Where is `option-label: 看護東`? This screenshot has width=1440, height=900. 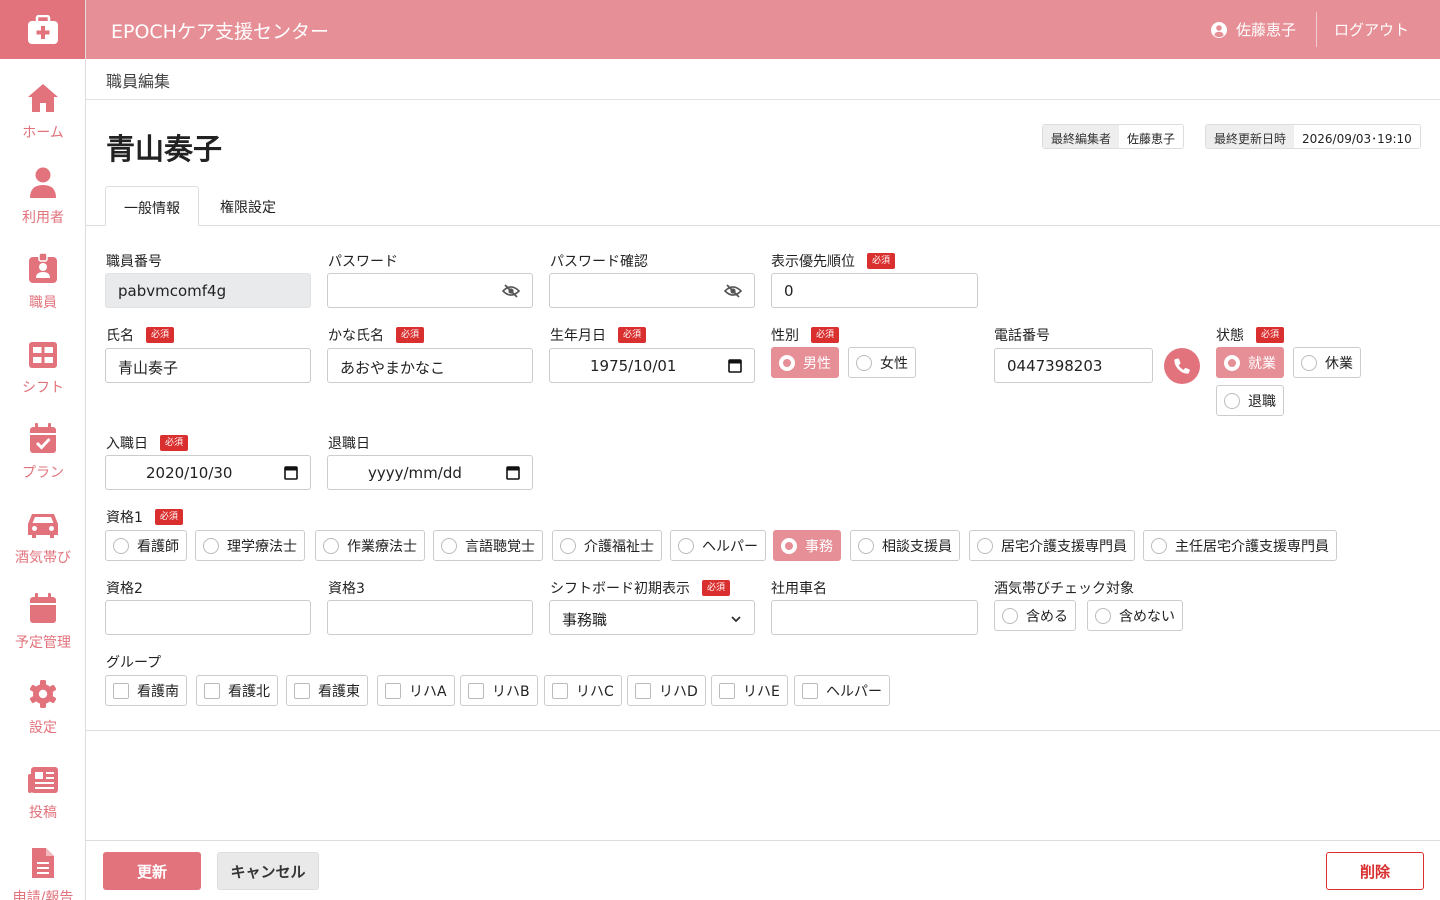
option-label: 看護東 is located at coordinates (339, 691).